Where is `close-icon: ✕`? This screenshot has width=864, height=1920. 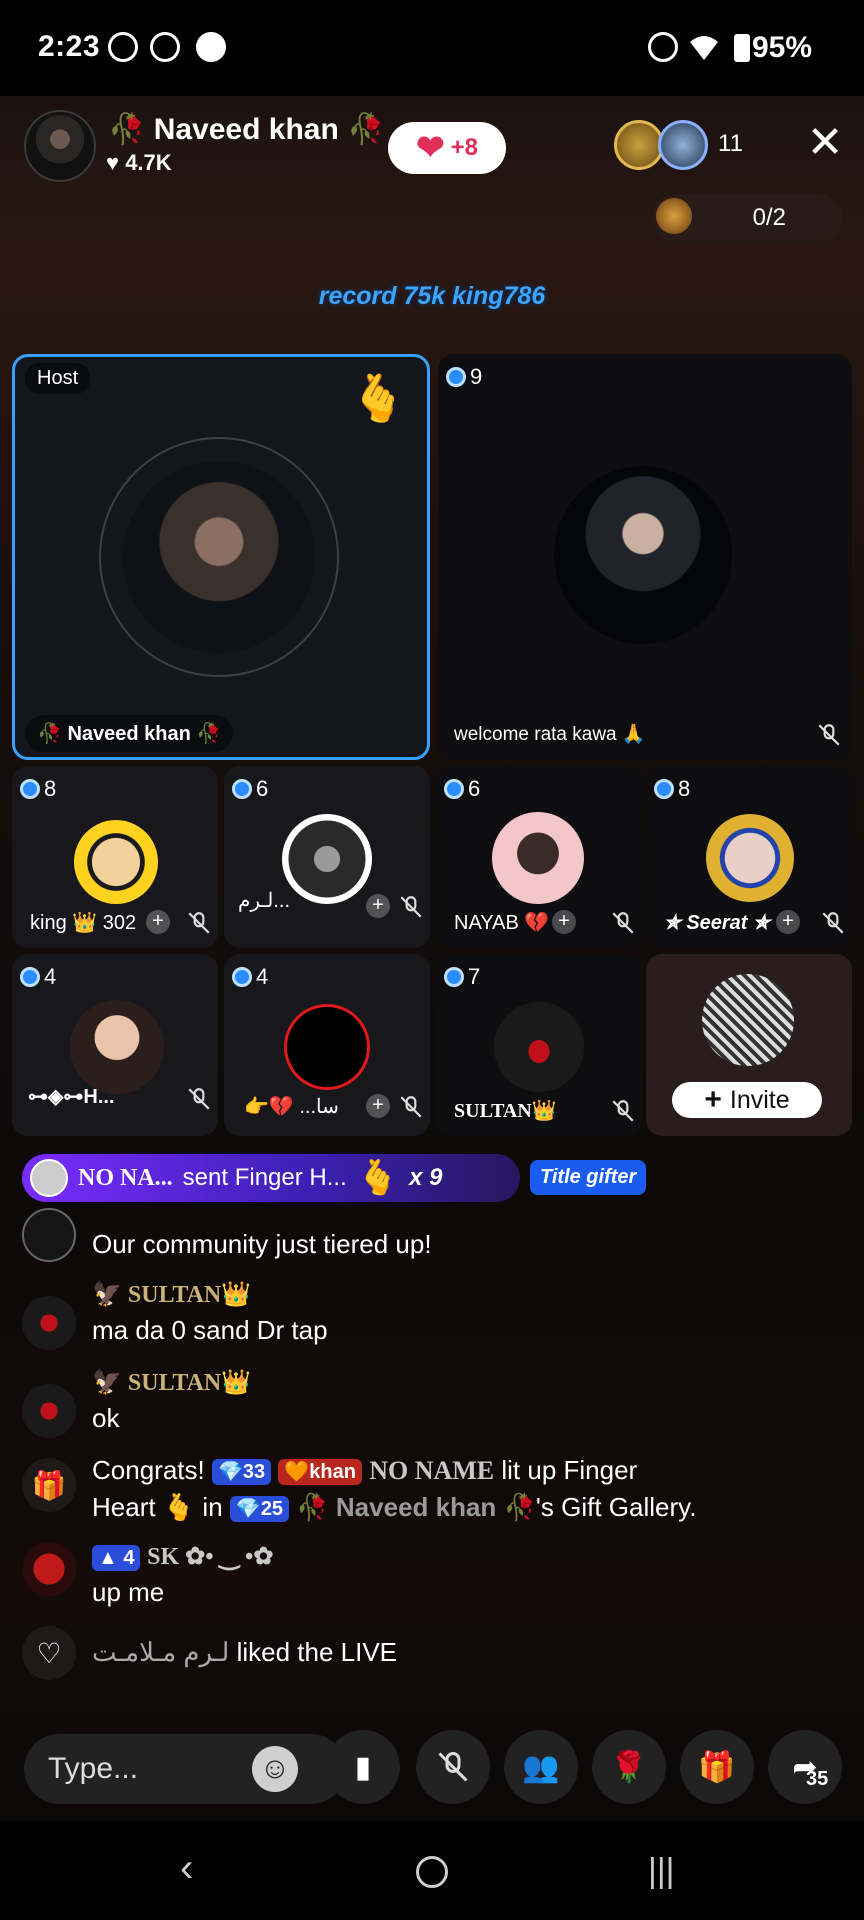 close-icon: ✕ is located at coordinates (825, 143).